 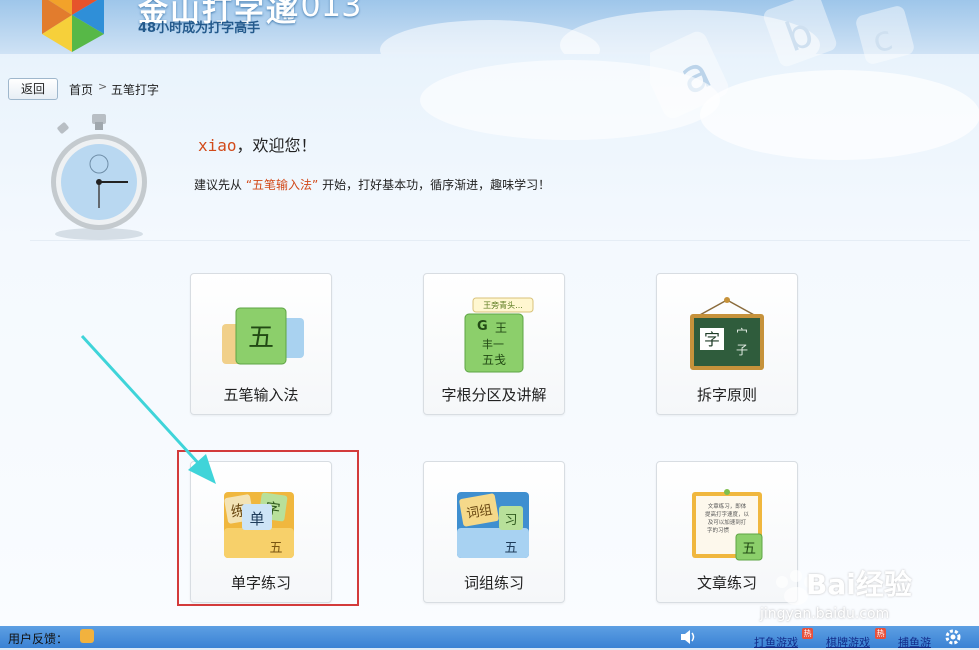 What do you see at coordinates (217, 145) in the screenshot?
I see `username: xiao` at bounding box center [217, 145].